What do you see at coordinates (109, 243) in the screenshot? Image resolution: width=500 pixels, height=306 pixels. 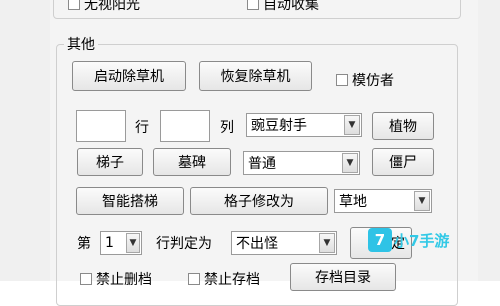 I see `row-number-value: 1` at bounding box center [109, 243].